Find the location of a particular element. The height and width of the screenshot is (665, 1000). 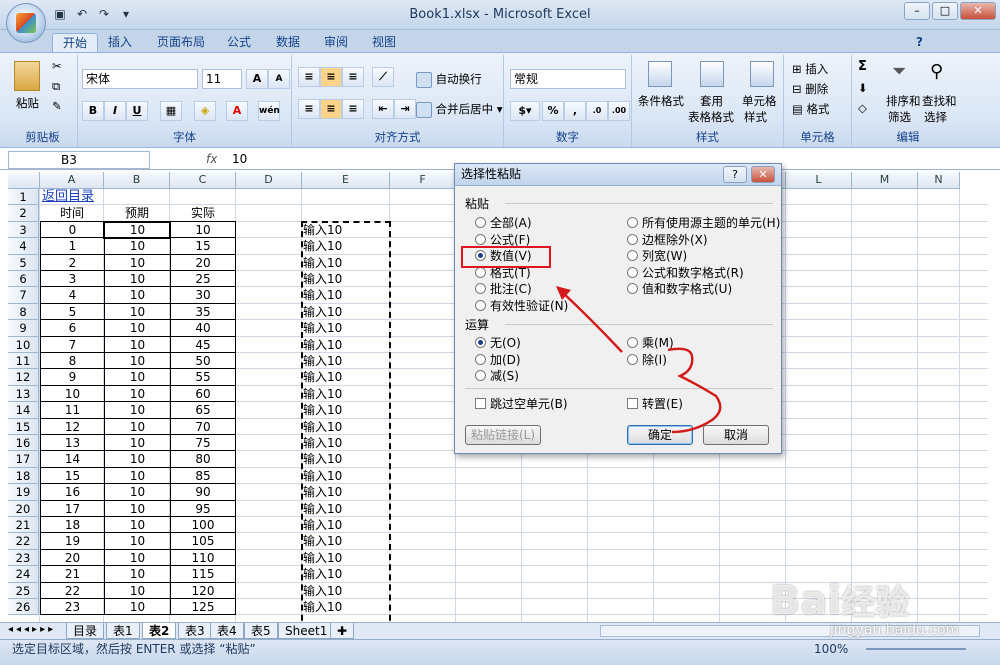

sort-filter-label2: 筛选 is located at coordinates (899, 117).